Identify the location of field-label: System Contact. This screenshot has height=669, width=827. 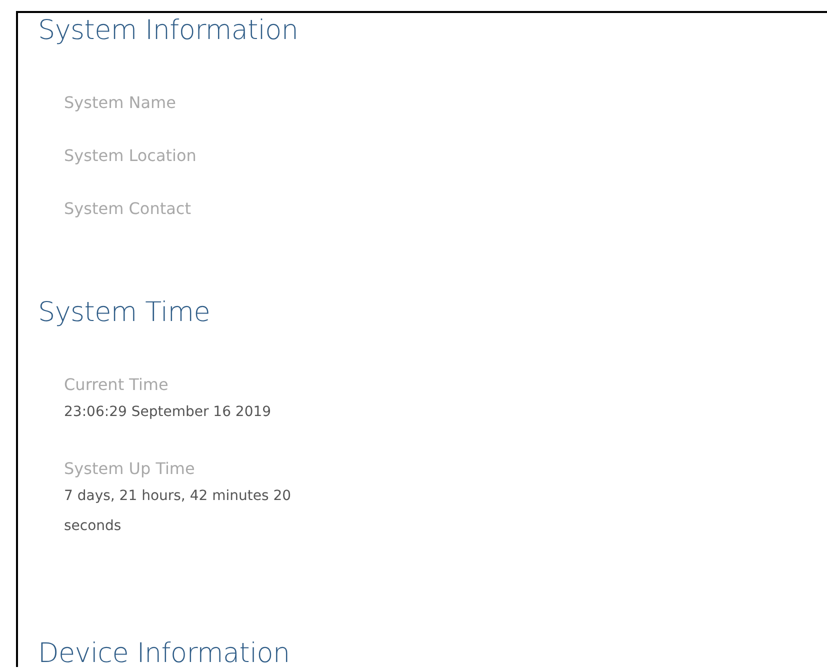
(128, 209).